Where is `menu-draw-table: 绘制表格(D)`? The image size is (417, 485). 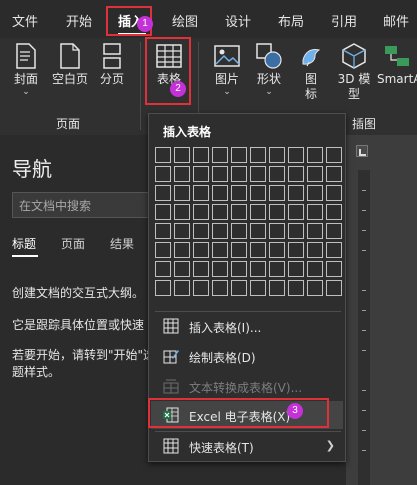
menu-draw-table: 绘制表格(D) is located at coordinates (247, 356).